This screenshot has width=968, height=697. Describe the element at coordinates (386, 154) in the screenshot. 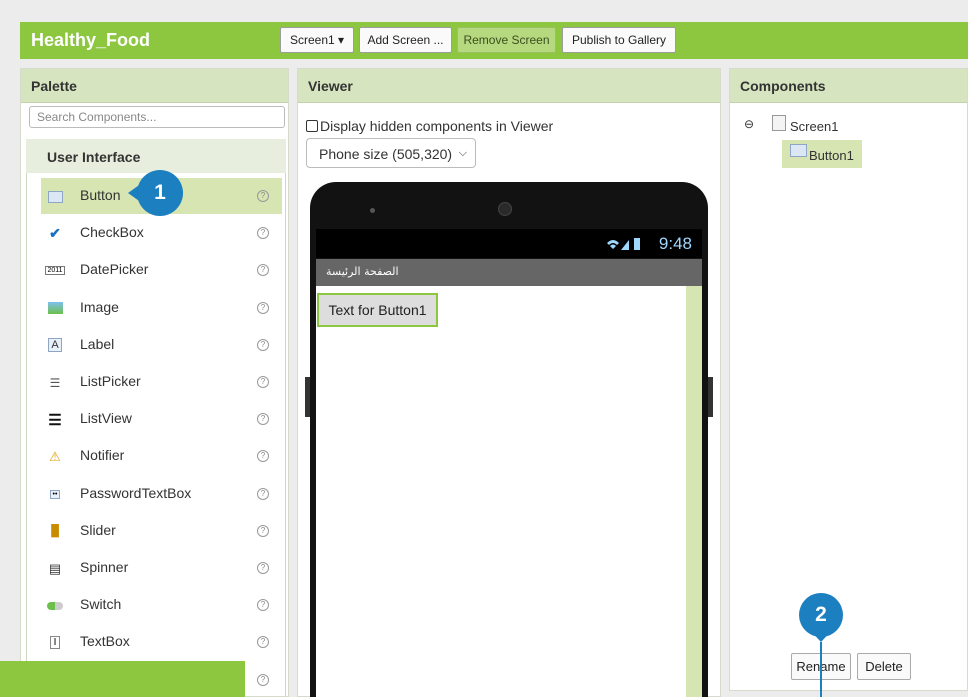

I see `phone-size-value: Phone size (505,320)` at that location.